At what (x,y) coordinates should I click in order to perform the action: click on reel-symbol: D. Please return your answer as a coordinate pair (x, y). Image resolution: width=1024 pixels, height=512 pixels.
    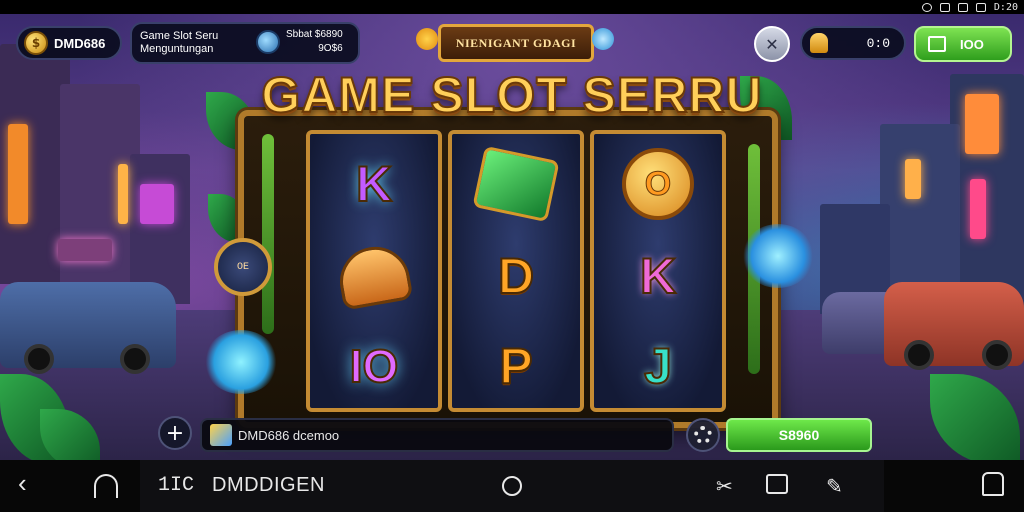
    Looking at the image, I should click on (516, 276).